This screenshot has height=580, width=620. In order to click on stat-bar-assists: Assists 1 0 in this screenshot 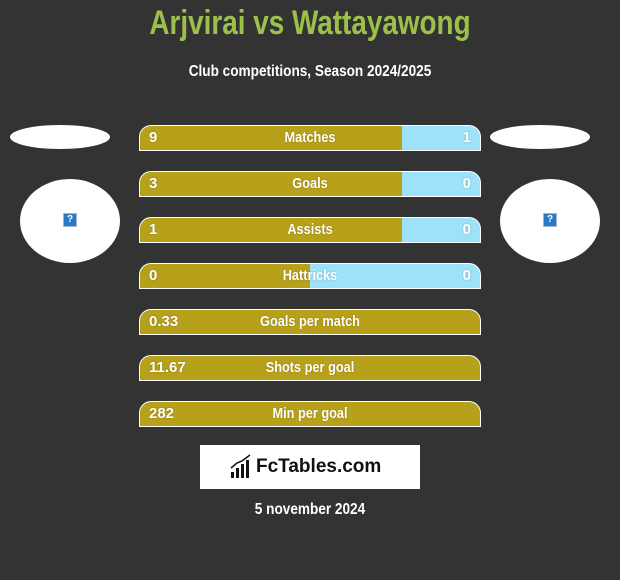, I will do `click(310, 230)`.